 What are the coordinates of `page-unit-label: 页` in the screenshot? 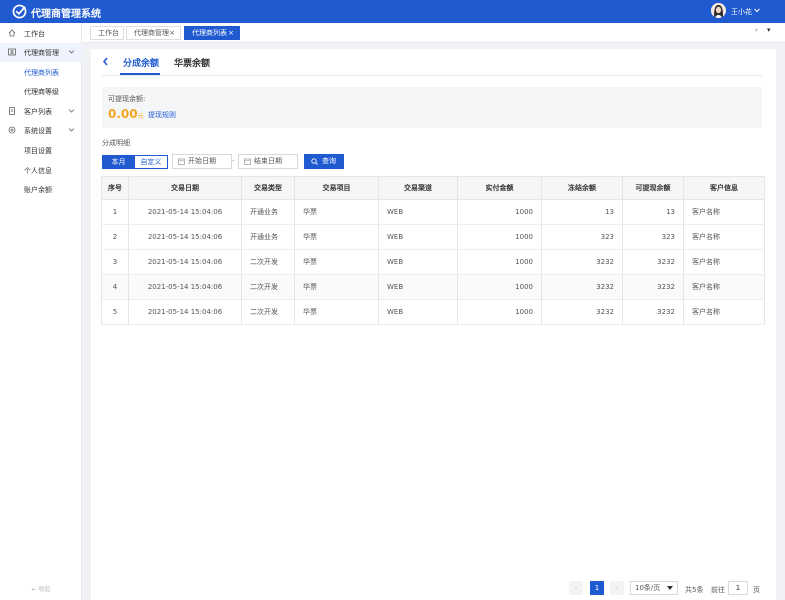 It's located at (756, 590).